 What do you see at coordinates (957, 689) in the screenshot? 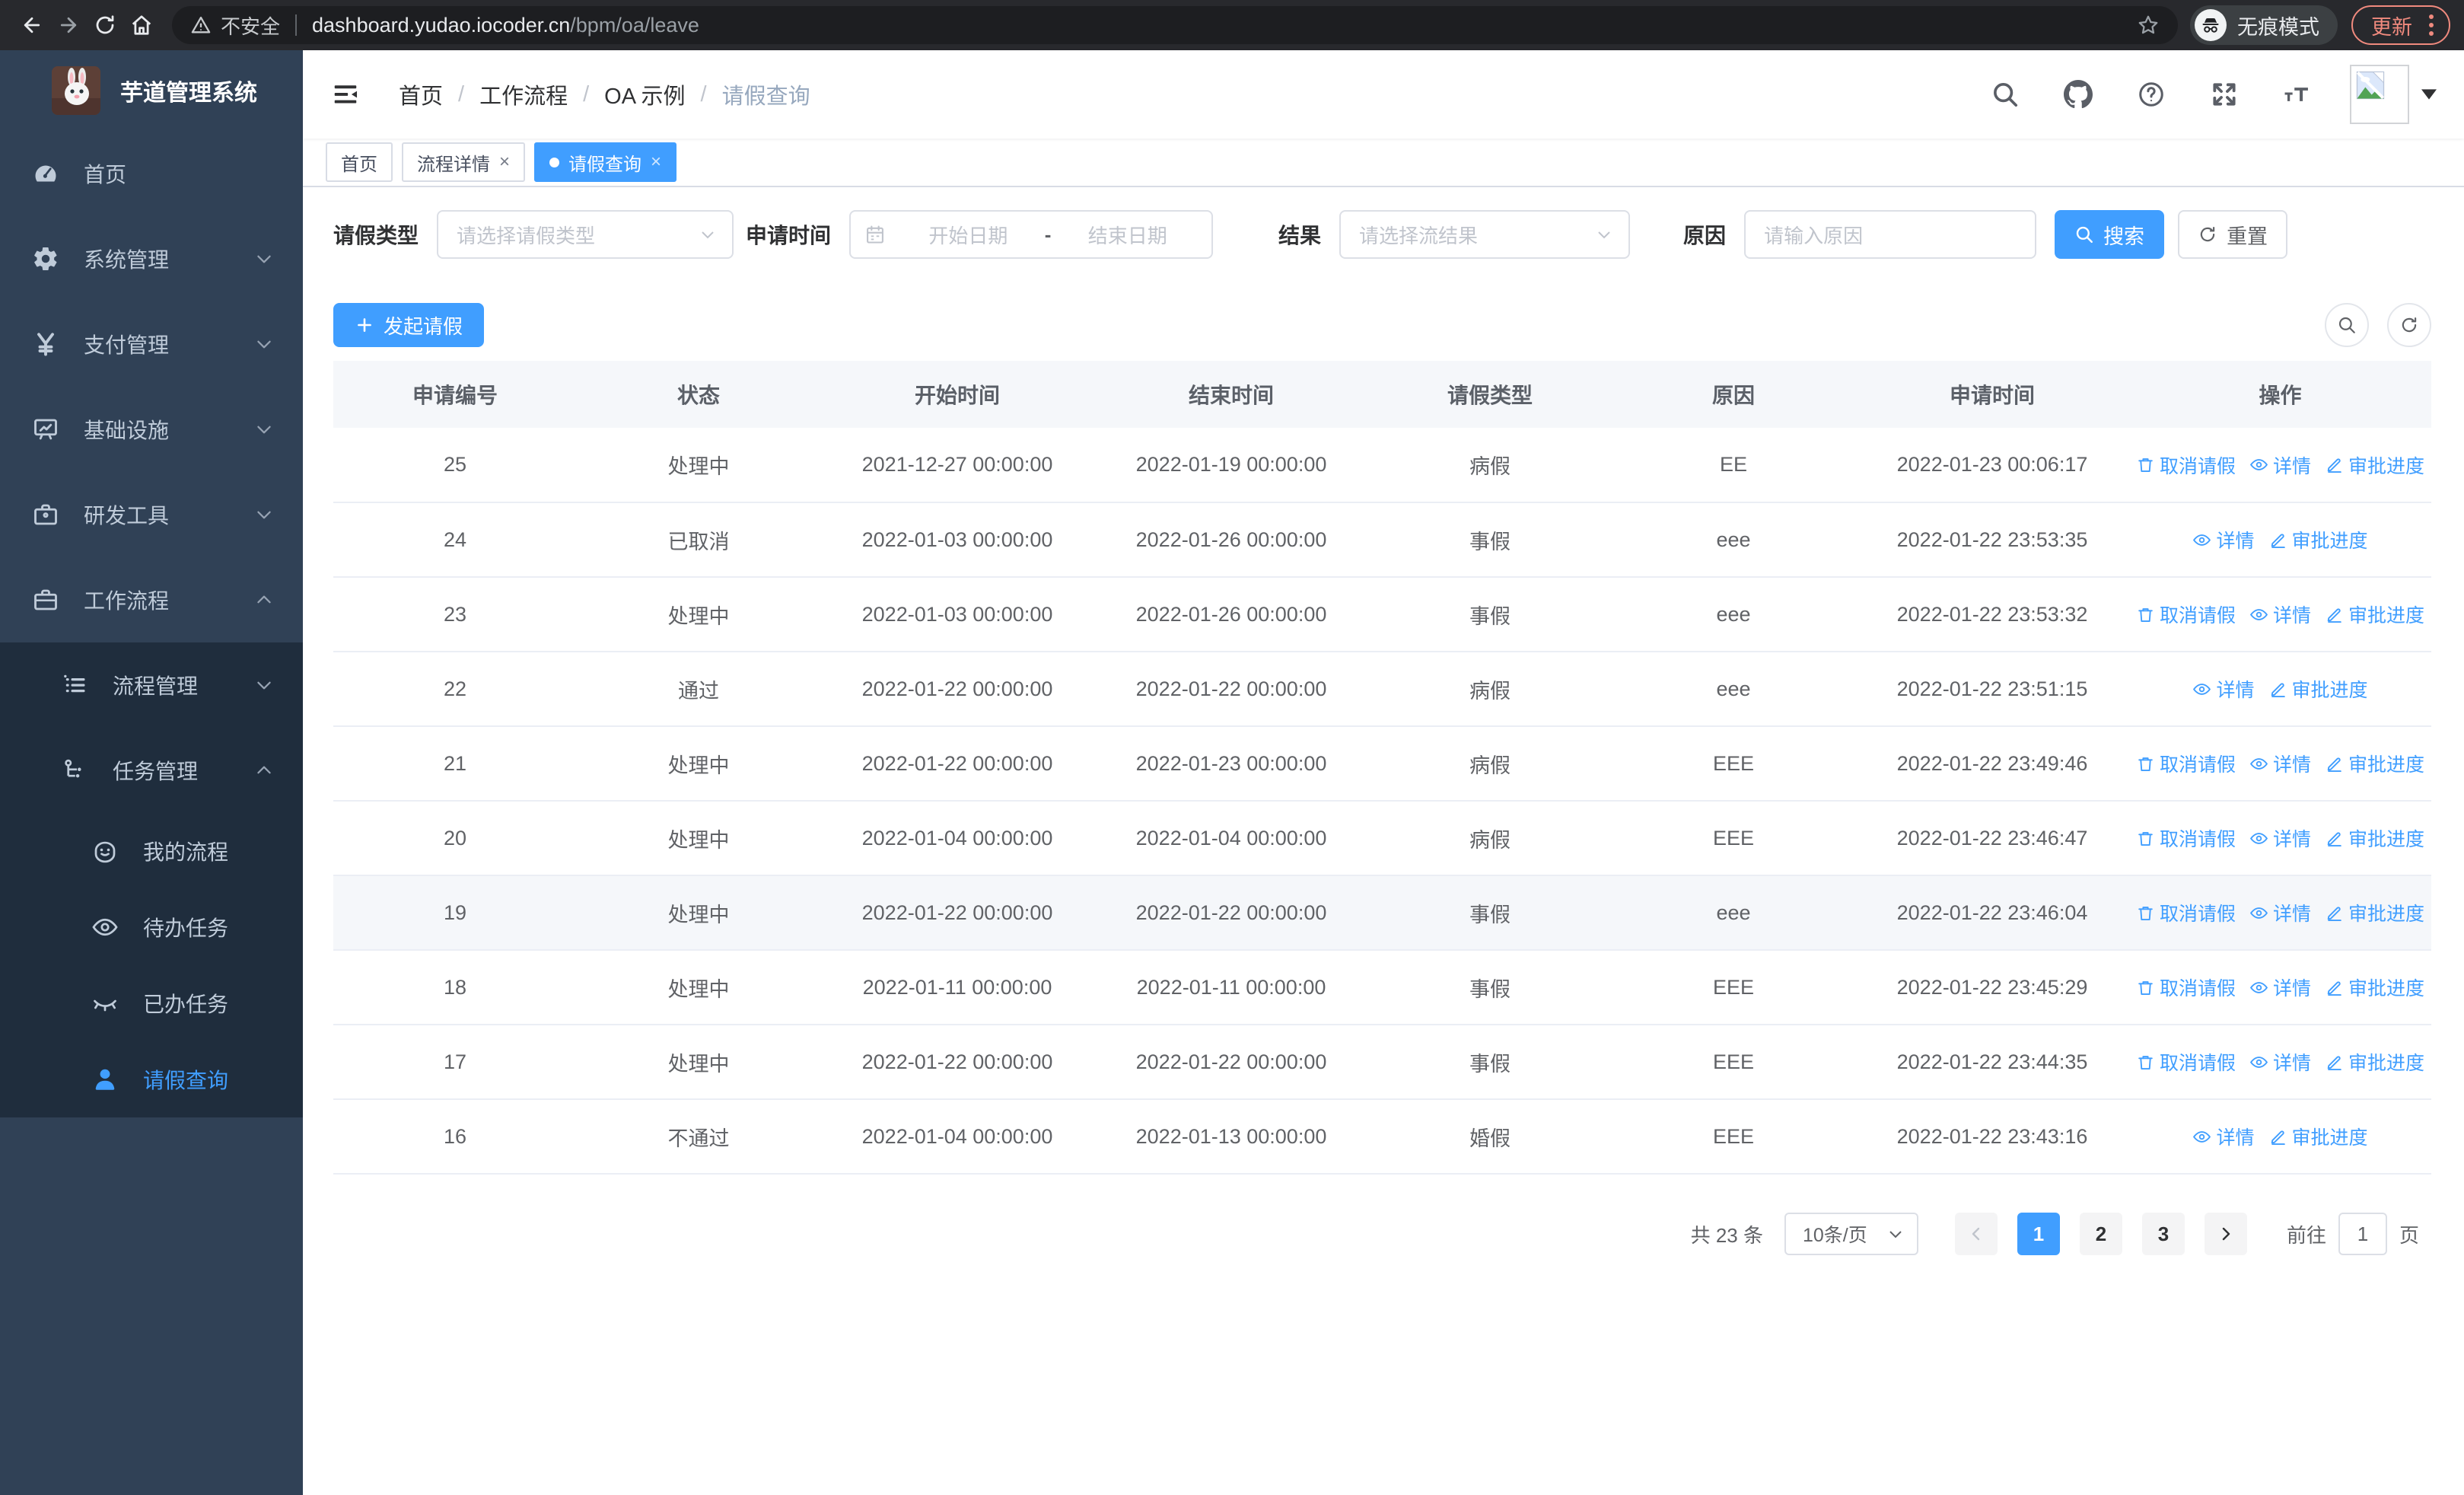
I see `cell-start: 2022-01-22 00:00:00` at bounding box center [957, 689].